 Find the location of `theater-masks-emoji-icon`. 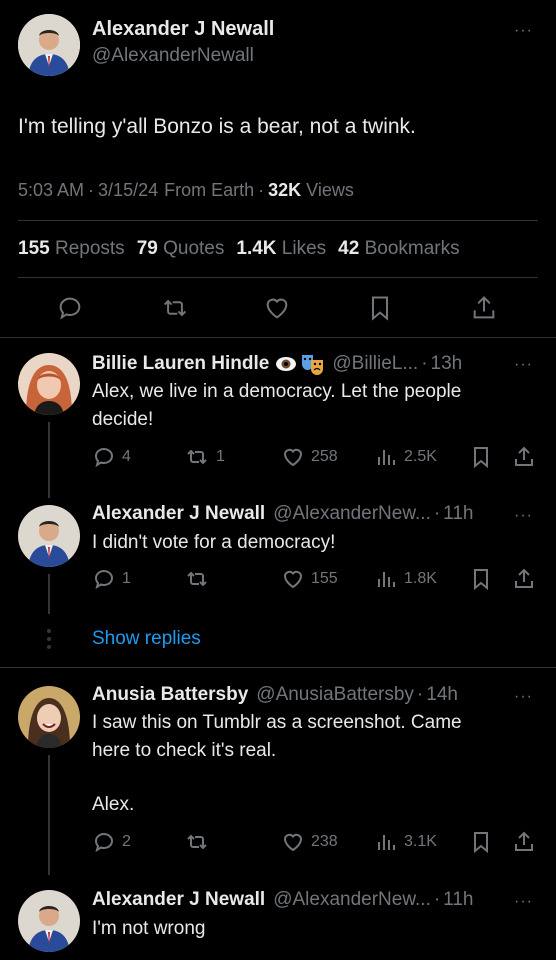

theater-masks-emoji-icon is located at coordinates (313, 364).